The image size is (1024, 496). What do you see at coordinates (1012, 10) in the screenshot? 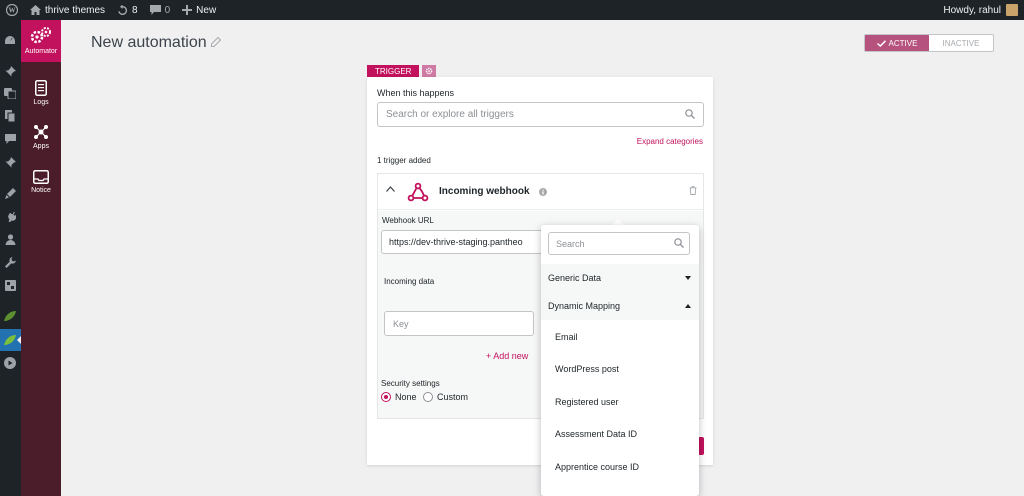
I see `avatar` at bounding box center [1012, 10].